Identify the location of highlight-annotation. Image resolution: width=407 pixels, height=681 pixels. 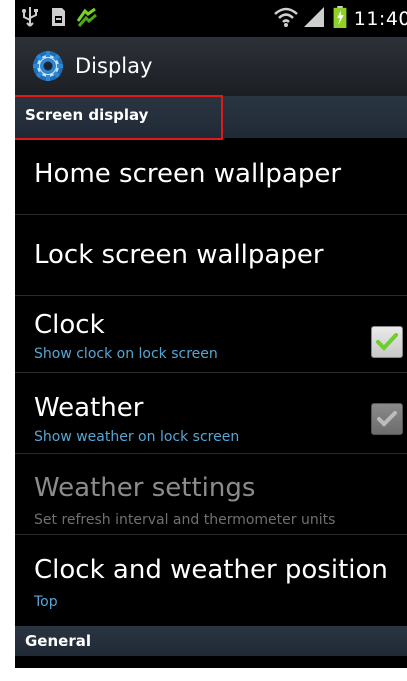
(119, 117).